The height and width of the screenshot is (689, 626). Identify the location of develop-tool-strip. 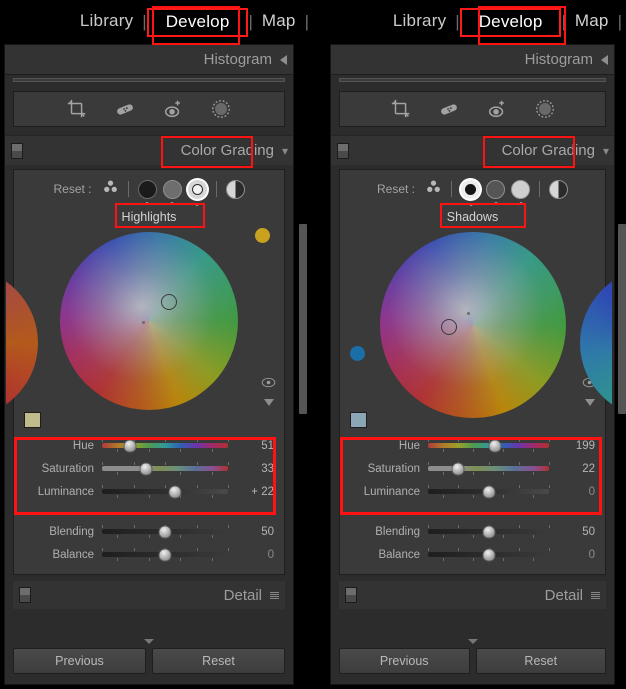
(472, 109).